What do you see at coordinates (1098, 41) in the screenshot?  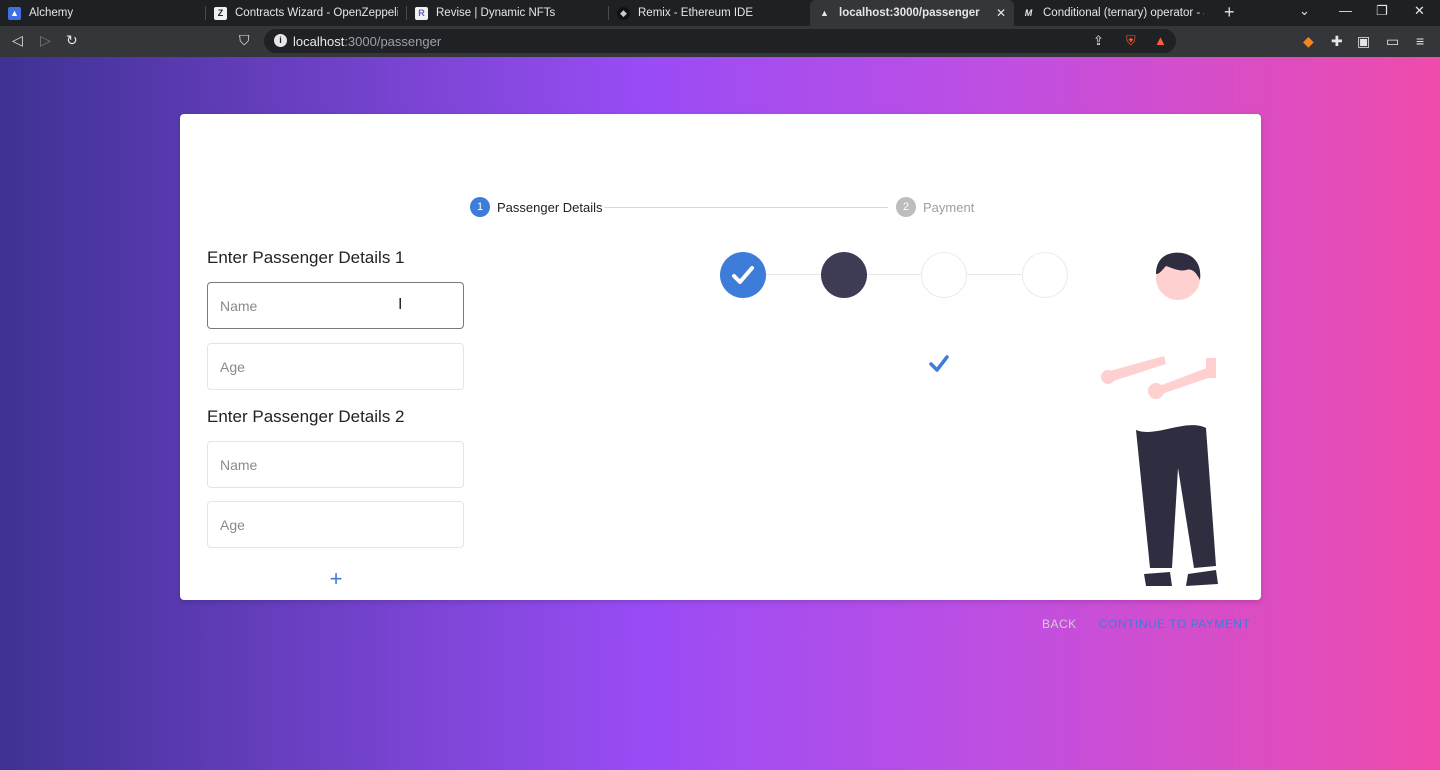 I see `share-icon: ⇪` at bounding box center [1098, 41].